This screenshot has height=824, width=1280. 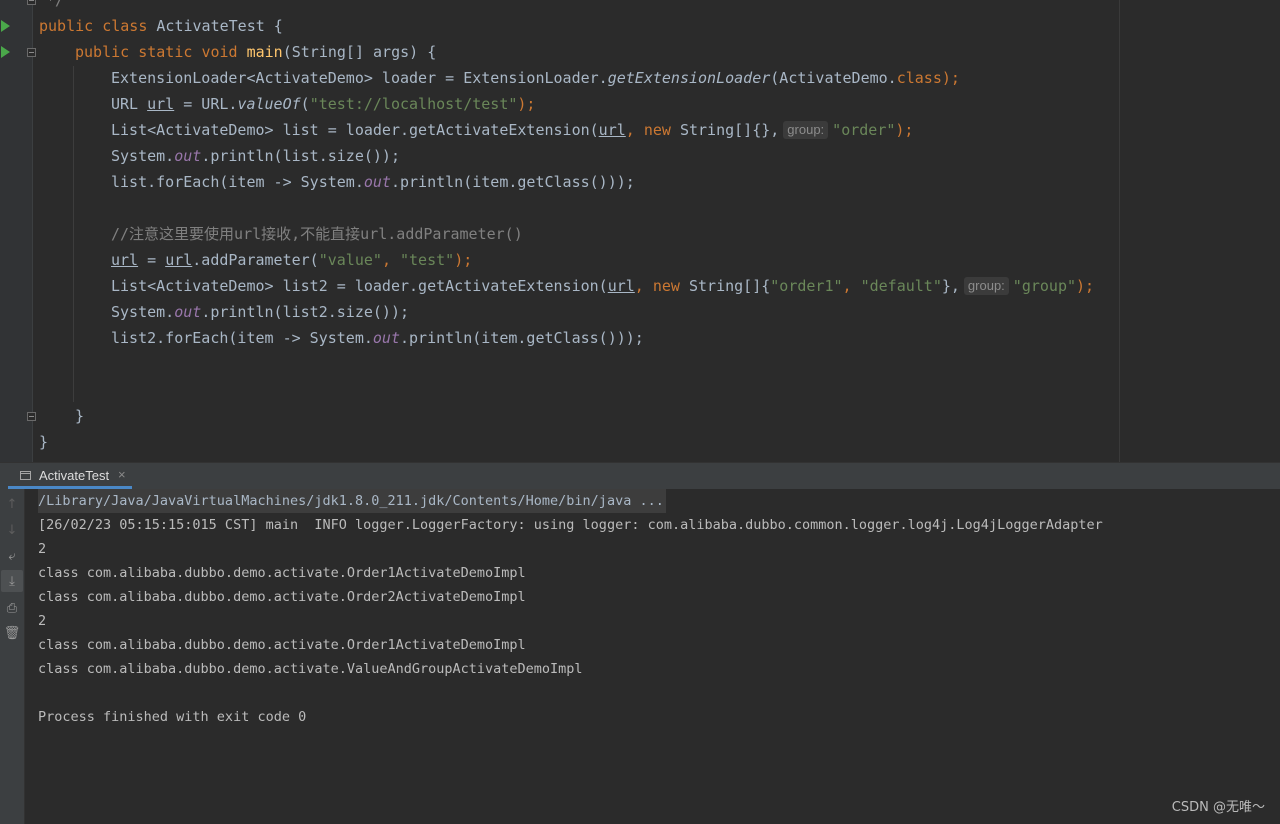 What do you see at coordinates (12, 581) in the screenshot?
I see `scroll-to-end-icon: ⤓` at bounding box center [12, 581].